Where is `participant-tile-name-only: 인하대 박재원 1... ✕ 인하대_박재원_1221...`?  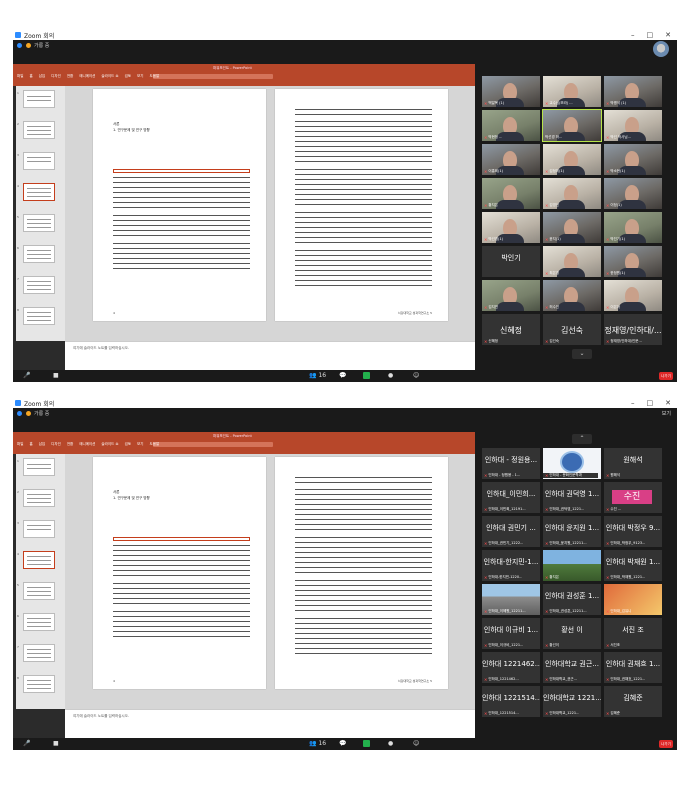
participant-tile-name-only: 인하대 박재원 1... ✕ 인하대_박재원_1221... is located at coordinates (633, 565).